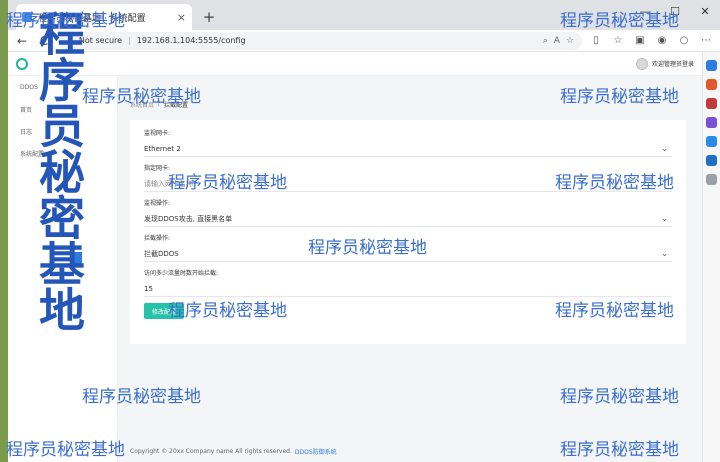 Image resolution: width=720 pixels, height=462 pixels. I want to click on custom-nic-label: 指定网卡:, so click(157, 168).